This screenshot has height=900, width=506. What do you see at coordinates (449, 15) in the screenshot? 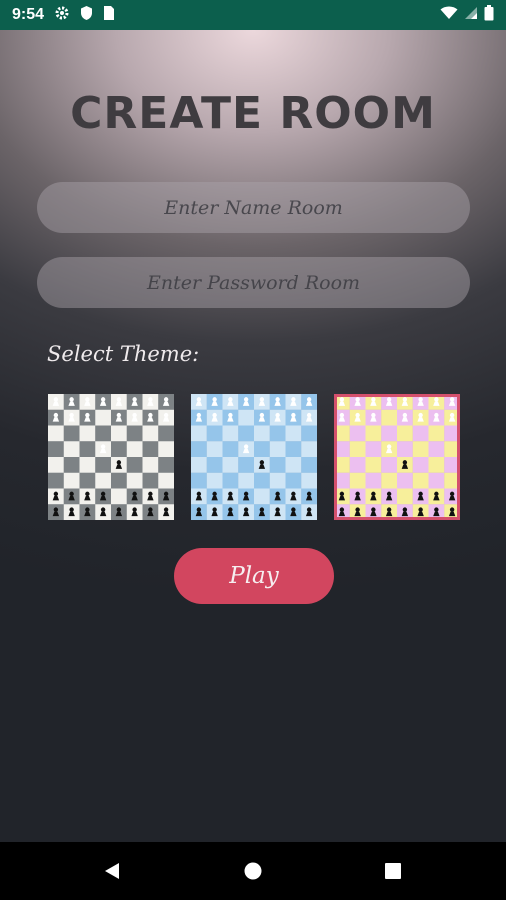
I see `wifi-icon` at bounding box center [449, 15].